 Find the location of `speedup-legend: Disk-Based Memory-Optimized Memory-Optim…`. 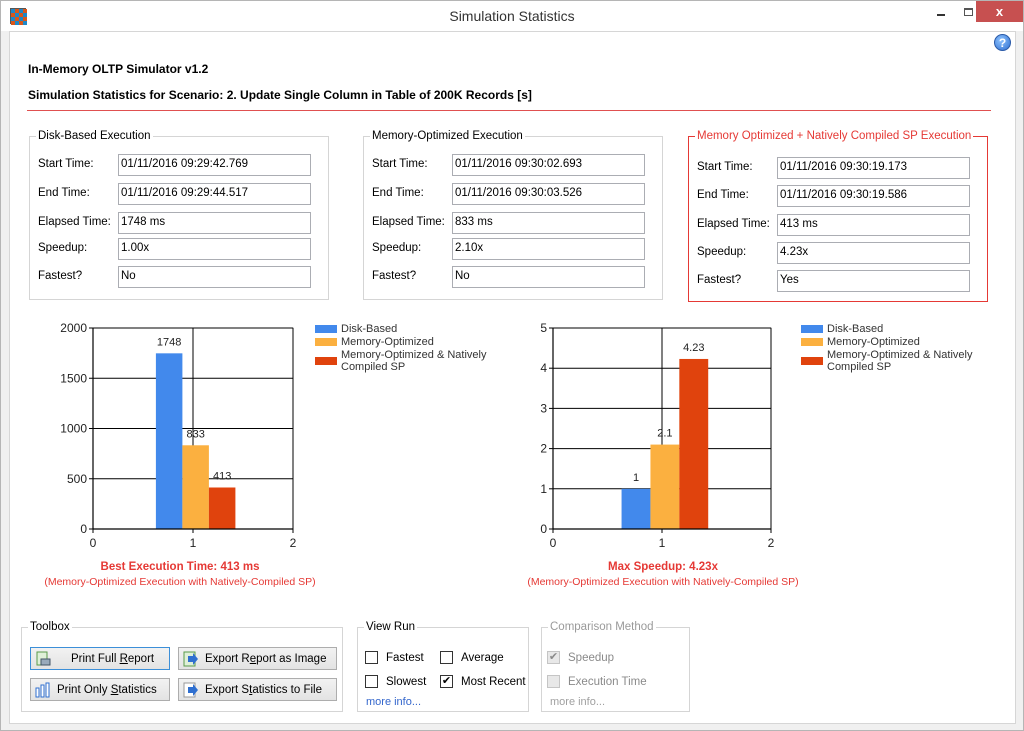

speedup-legend: Disk-Based Memory-Optimized Memory-Optim… is located at coordinates (891, 348).